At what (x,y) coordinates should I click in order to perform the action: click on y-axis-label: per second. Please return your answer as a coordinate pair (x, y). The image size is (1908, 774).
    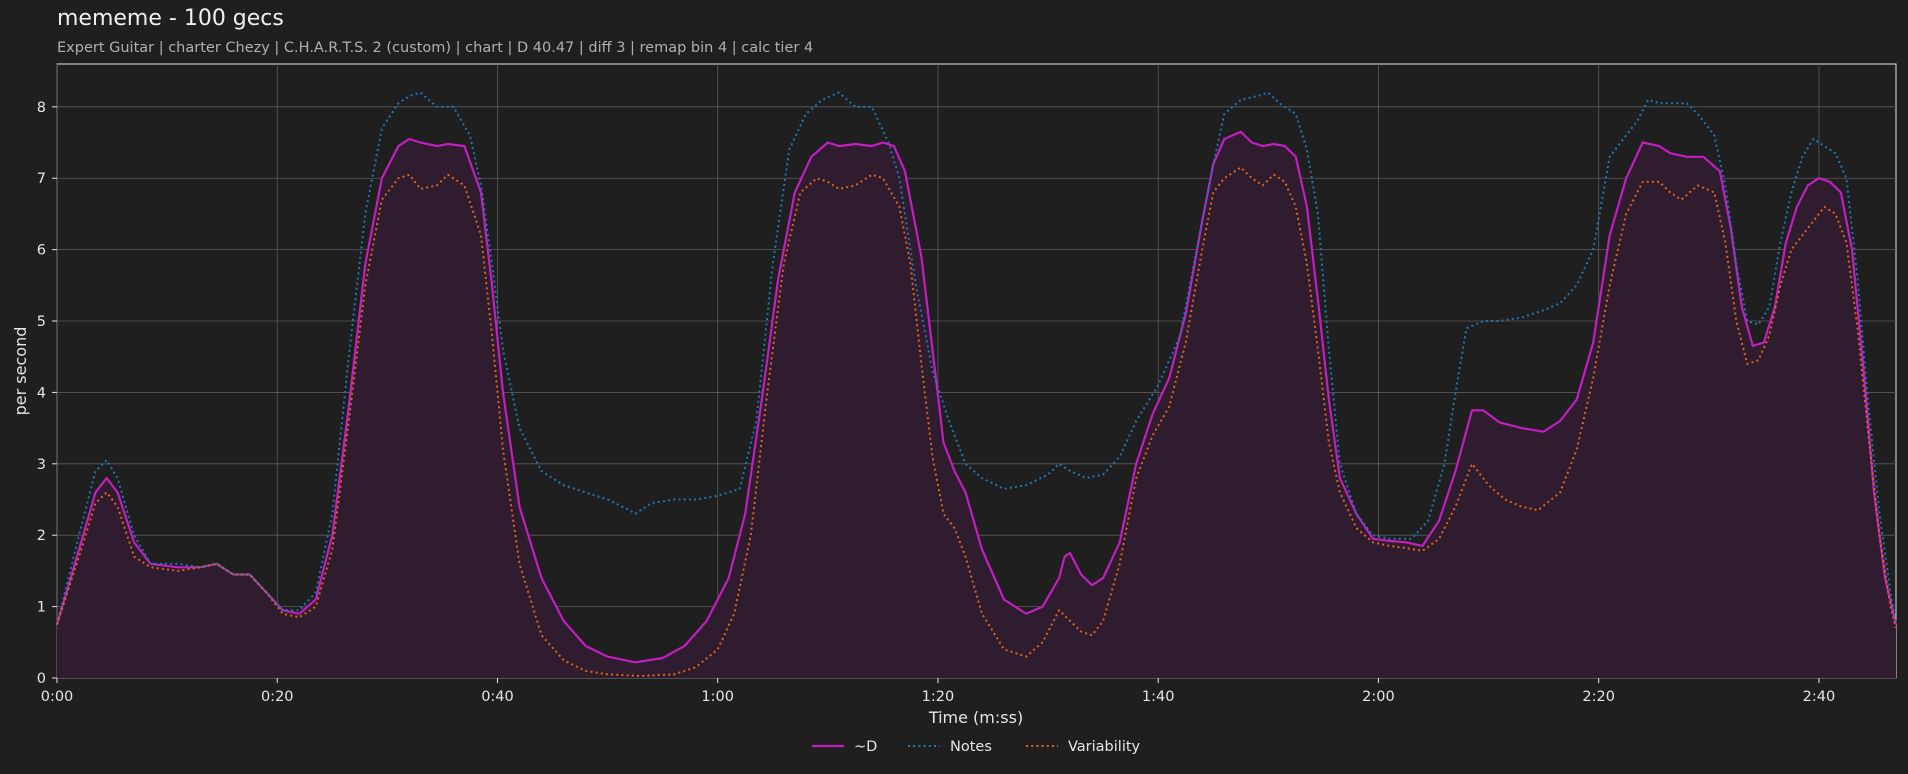
    Looking at the image, I should click on (20, 371).